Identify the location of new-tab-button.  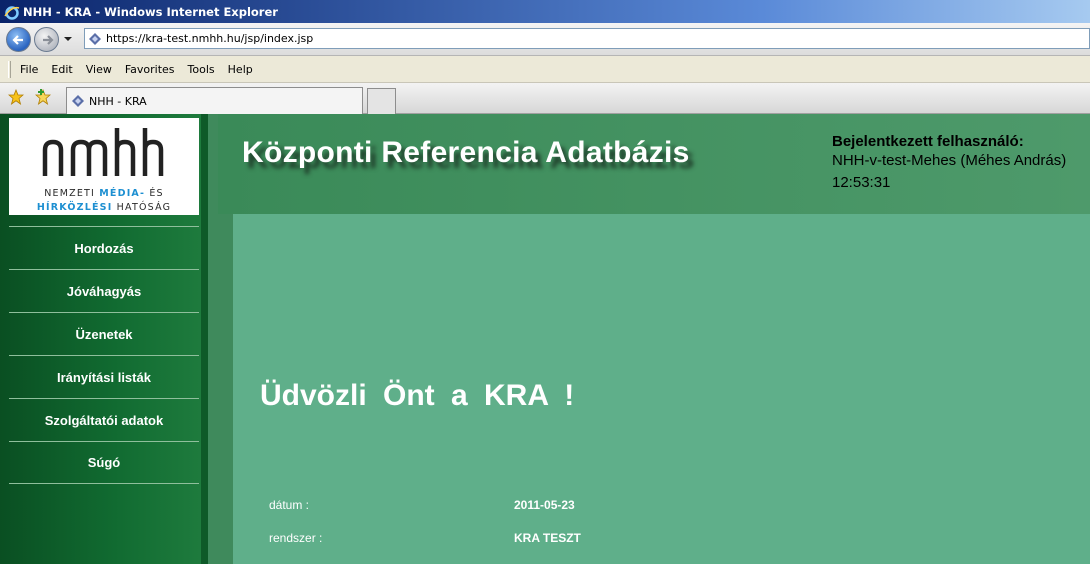
(381, 101).